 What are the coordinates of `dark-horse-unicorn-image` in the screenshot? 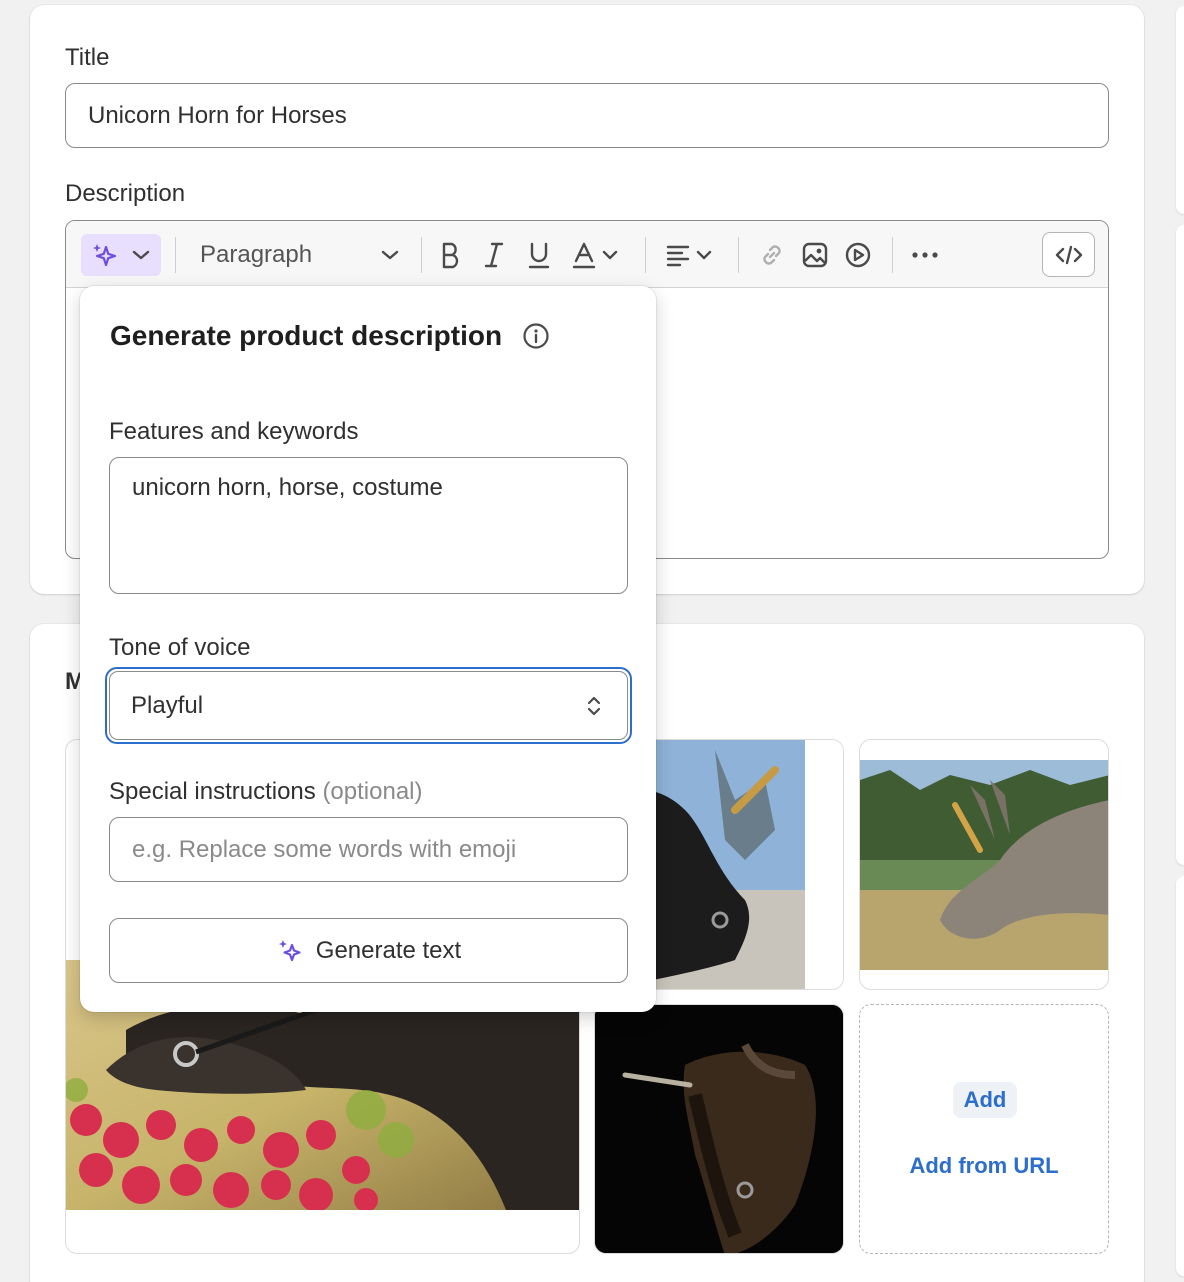 It's located at (719, 1129).